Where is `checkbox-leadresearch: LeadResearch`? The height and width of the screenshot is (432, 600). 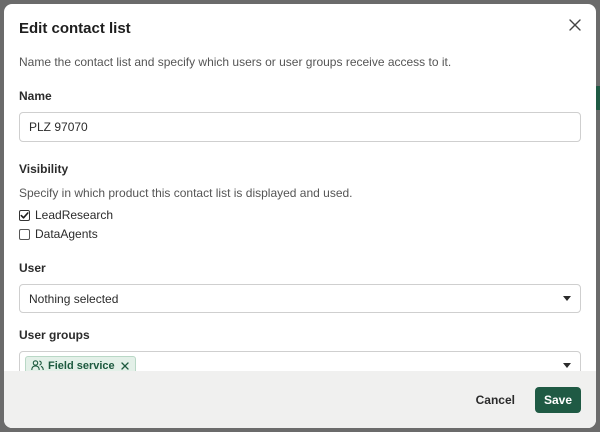
checkbox-leadresearch: LeadResearch is located at coordinates (300, 215).